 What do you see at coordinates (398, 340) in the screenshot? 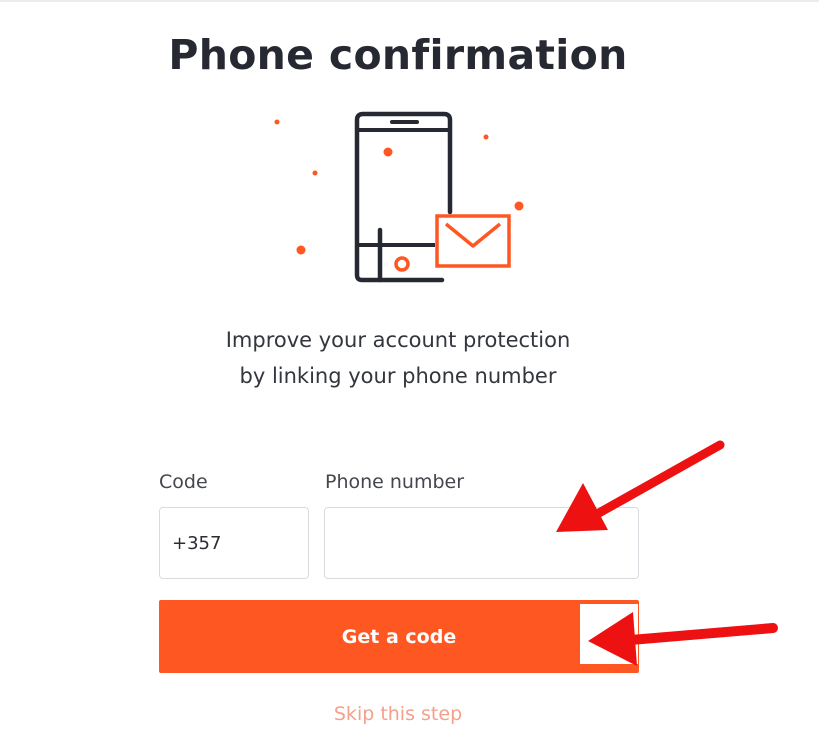
I see `intro-line-1: Improve your account protection` at bounding box center [398, 340].